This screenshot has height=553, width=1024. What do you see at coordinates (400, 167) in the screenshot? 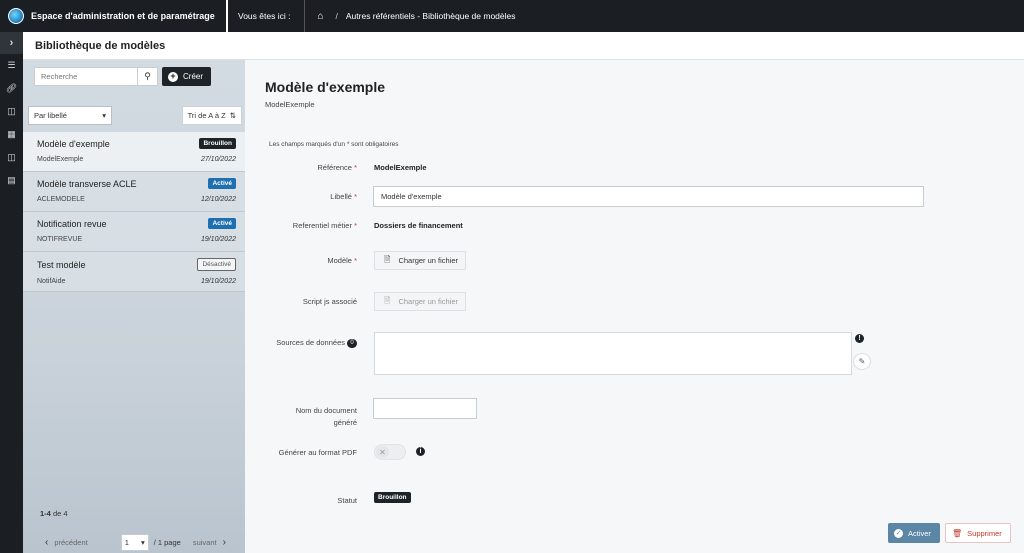
I see `reference-value: ModelExemple` at bounding box center [400, 167].